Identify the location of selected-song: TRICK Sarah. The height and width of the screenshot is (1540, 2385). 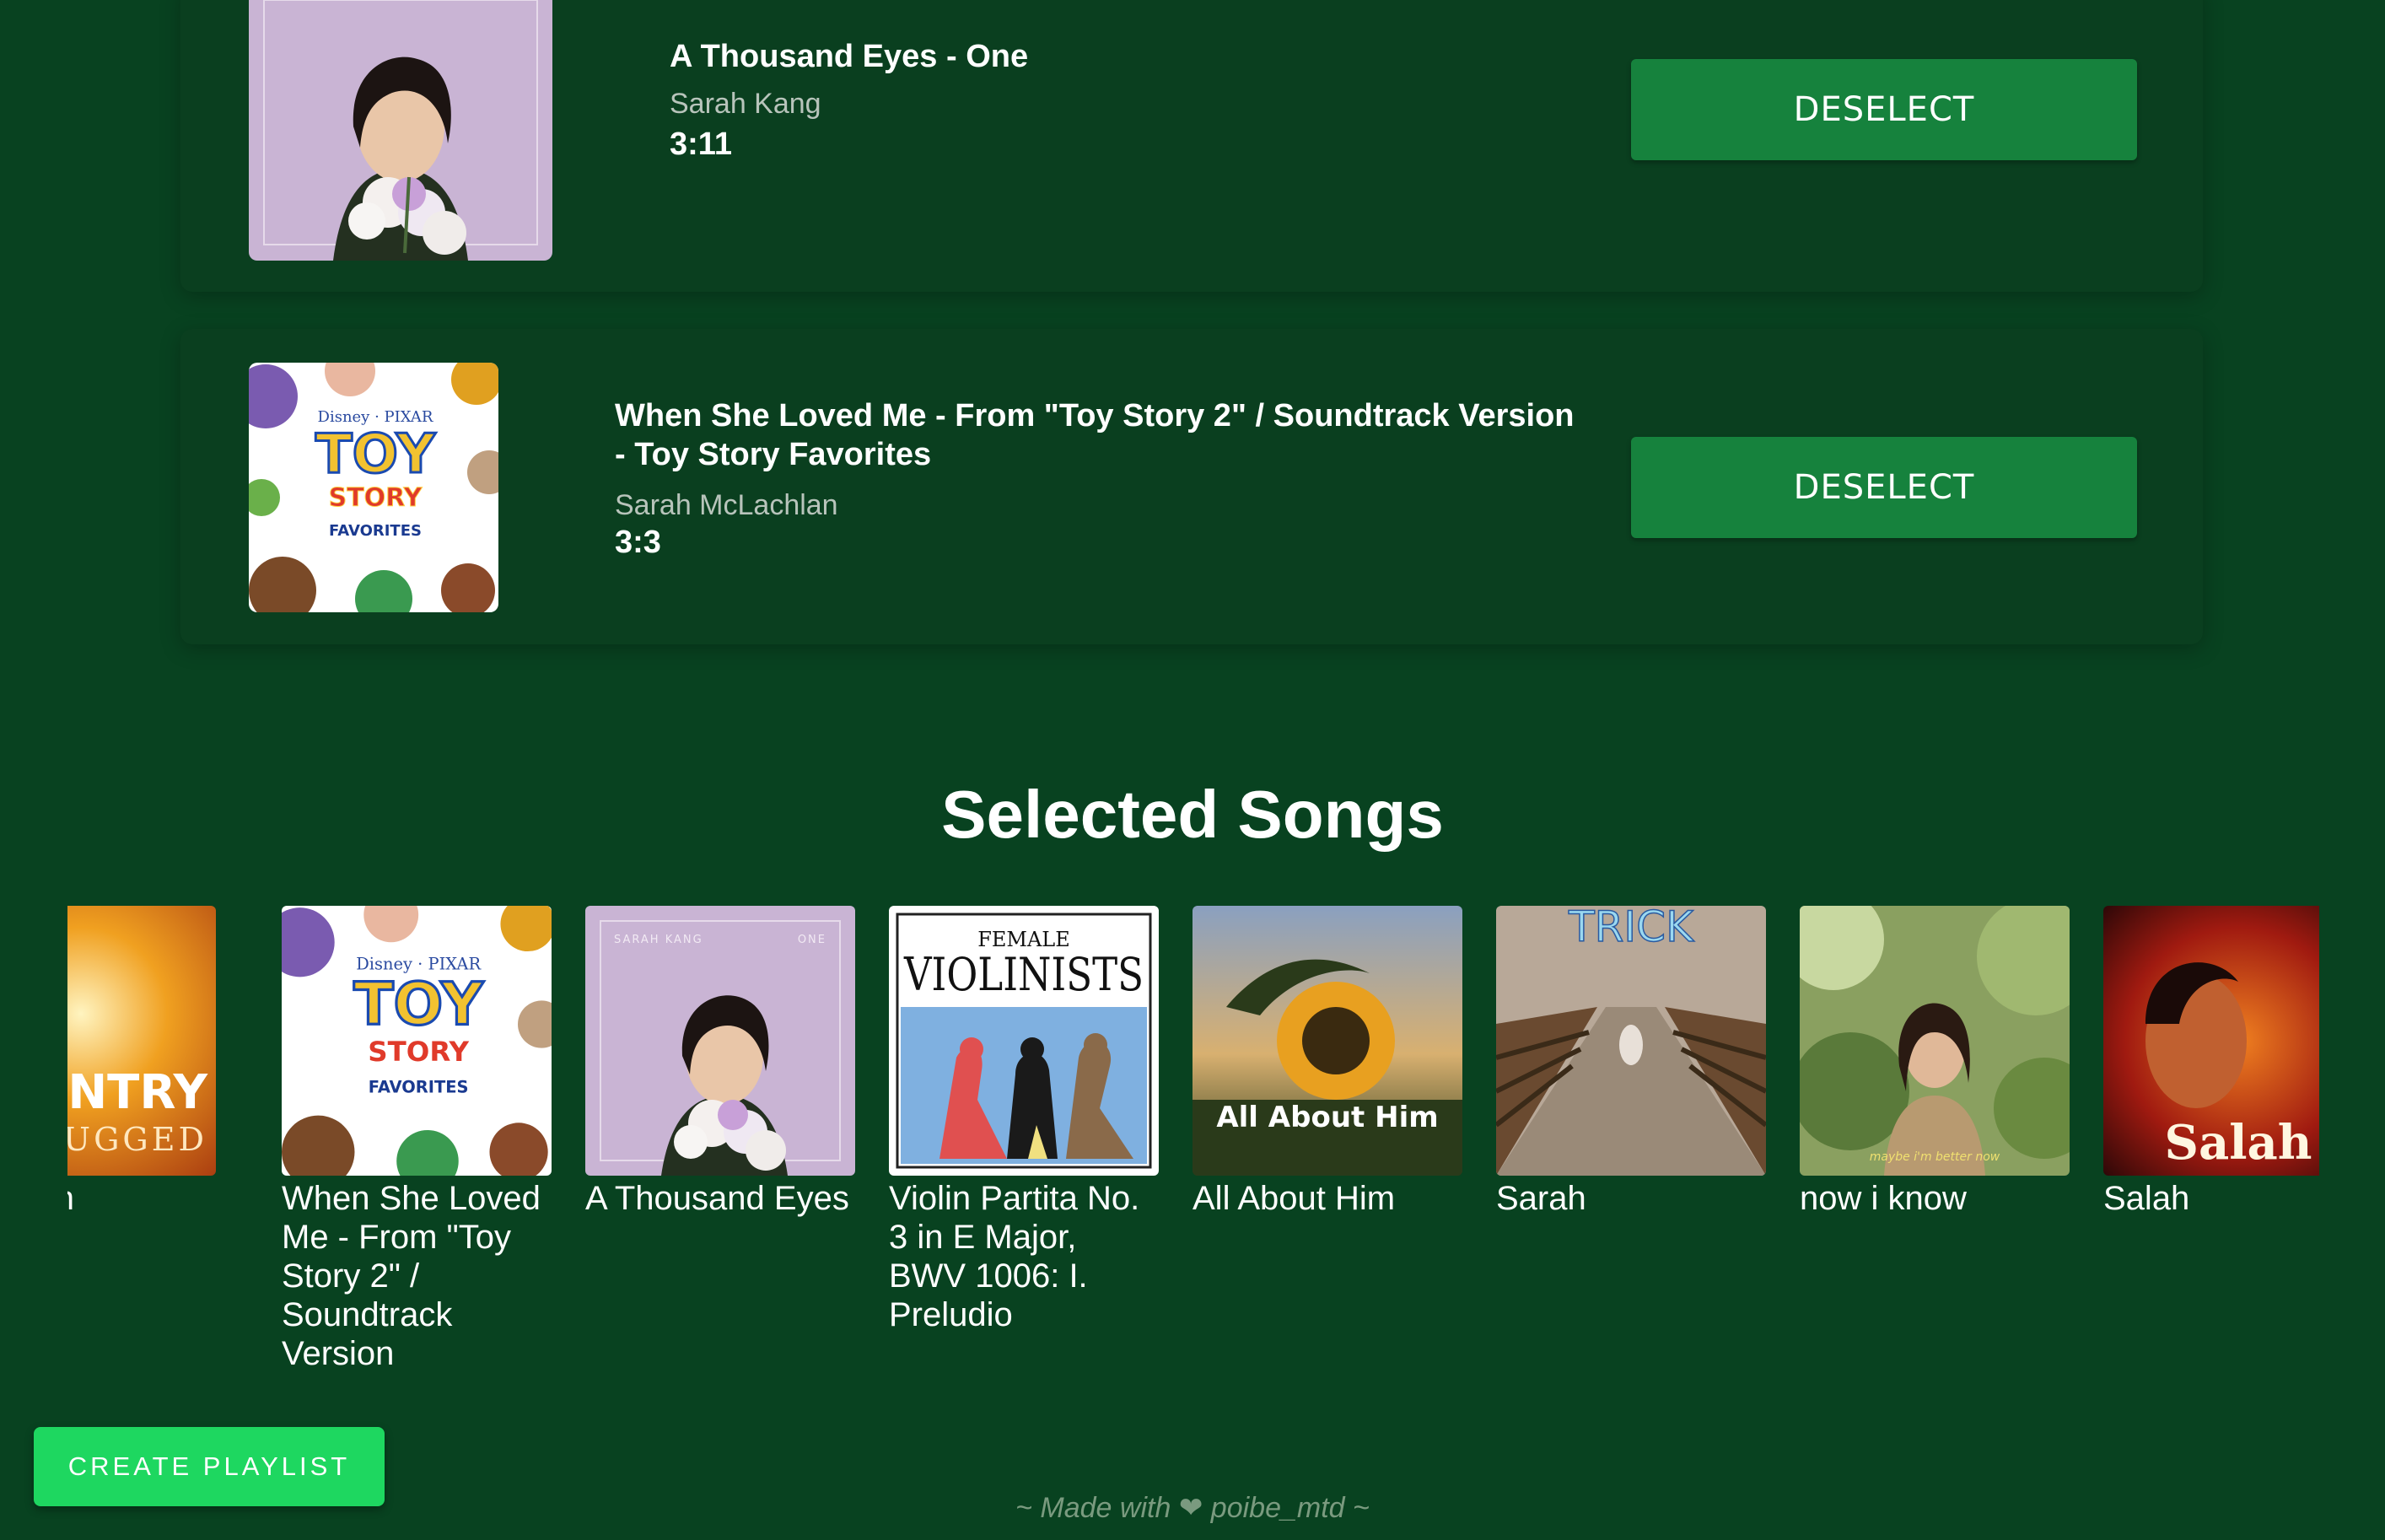
(1631, 1062).